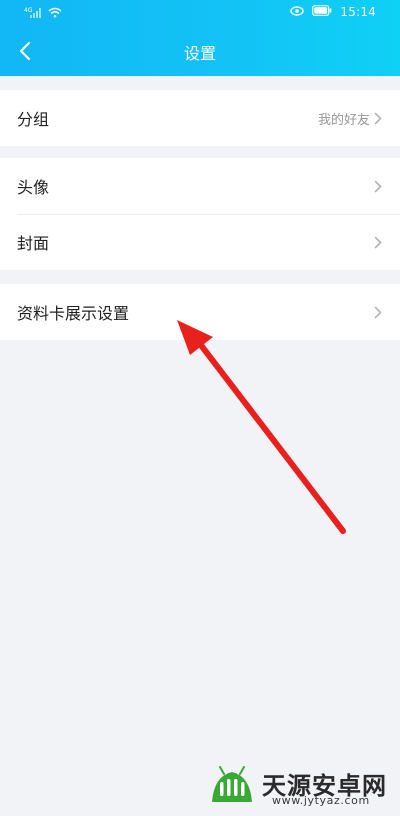 This screenshot has height=816, width=400. Describe the element at coordinates (232, 784) in the screenshot. I see `android-logo-icon` at that location.